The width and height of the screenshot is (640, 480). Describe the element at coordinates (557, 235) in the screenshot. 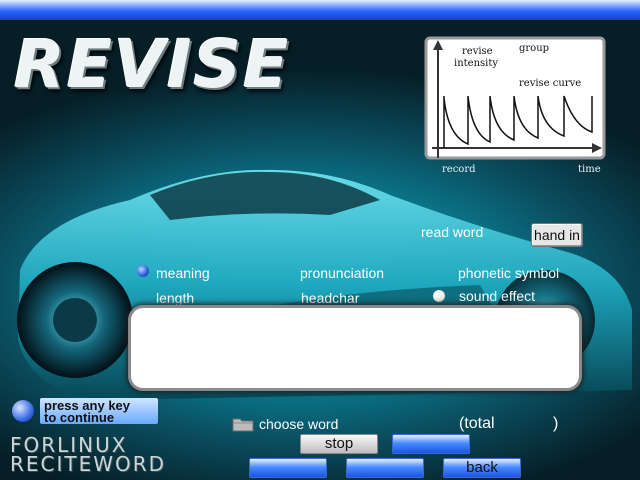

I see `hand-in-button: hand in` at that location.